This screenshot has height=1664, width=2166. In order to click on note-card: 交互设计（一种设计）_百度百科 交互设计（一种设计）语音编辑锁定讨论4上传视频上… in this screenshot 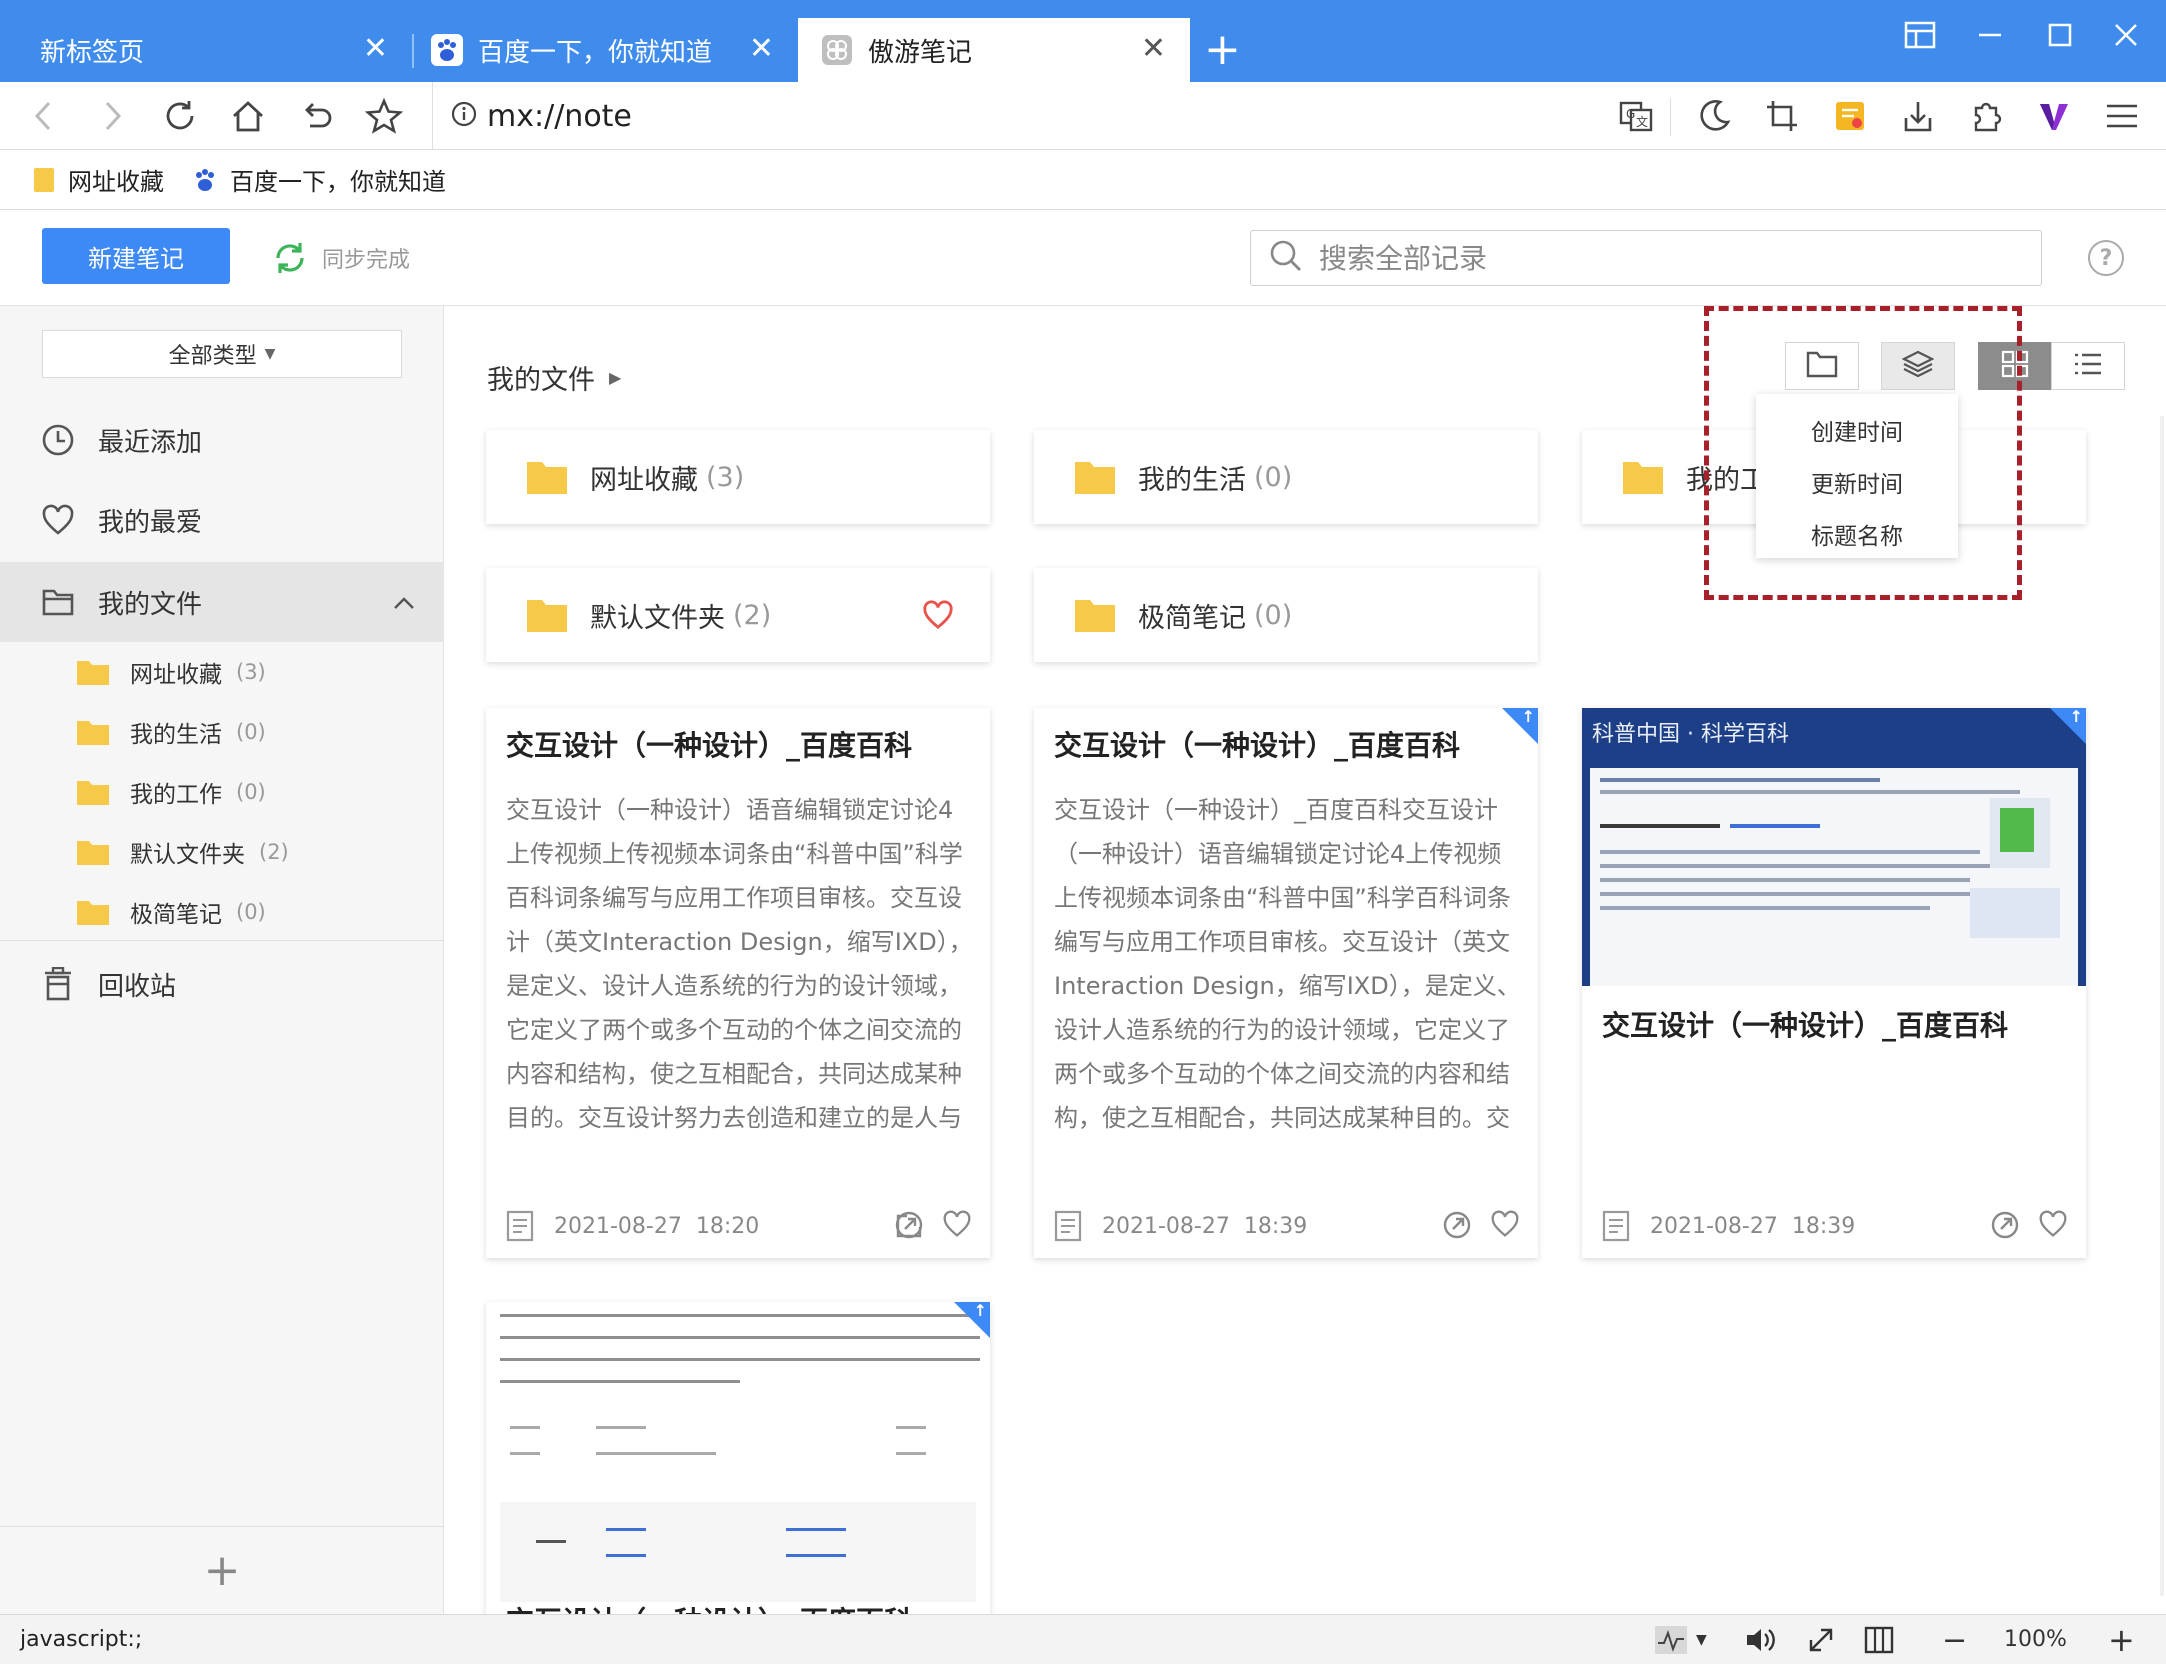, I will do `click(738, 983)`.